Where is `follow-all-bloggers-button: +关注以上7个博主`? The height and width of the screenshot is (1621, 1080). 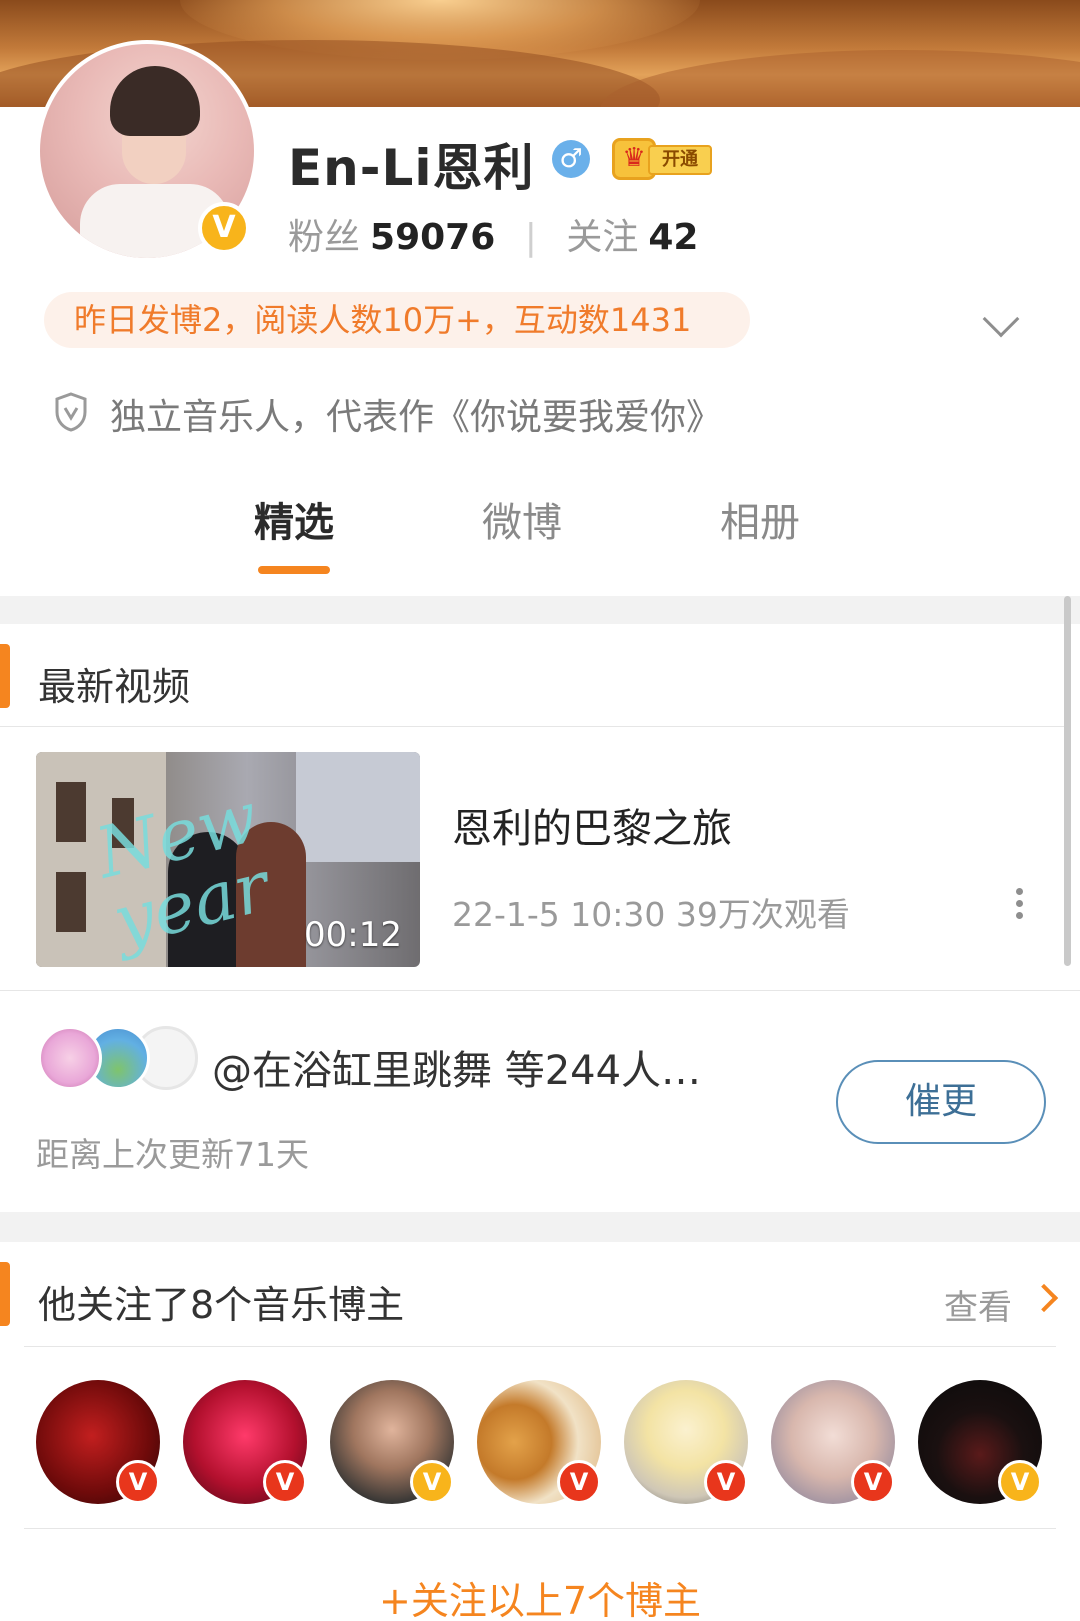 follow-all-bloggers-button: +关注以上7个博主 is located at coordinates (540, 1595).